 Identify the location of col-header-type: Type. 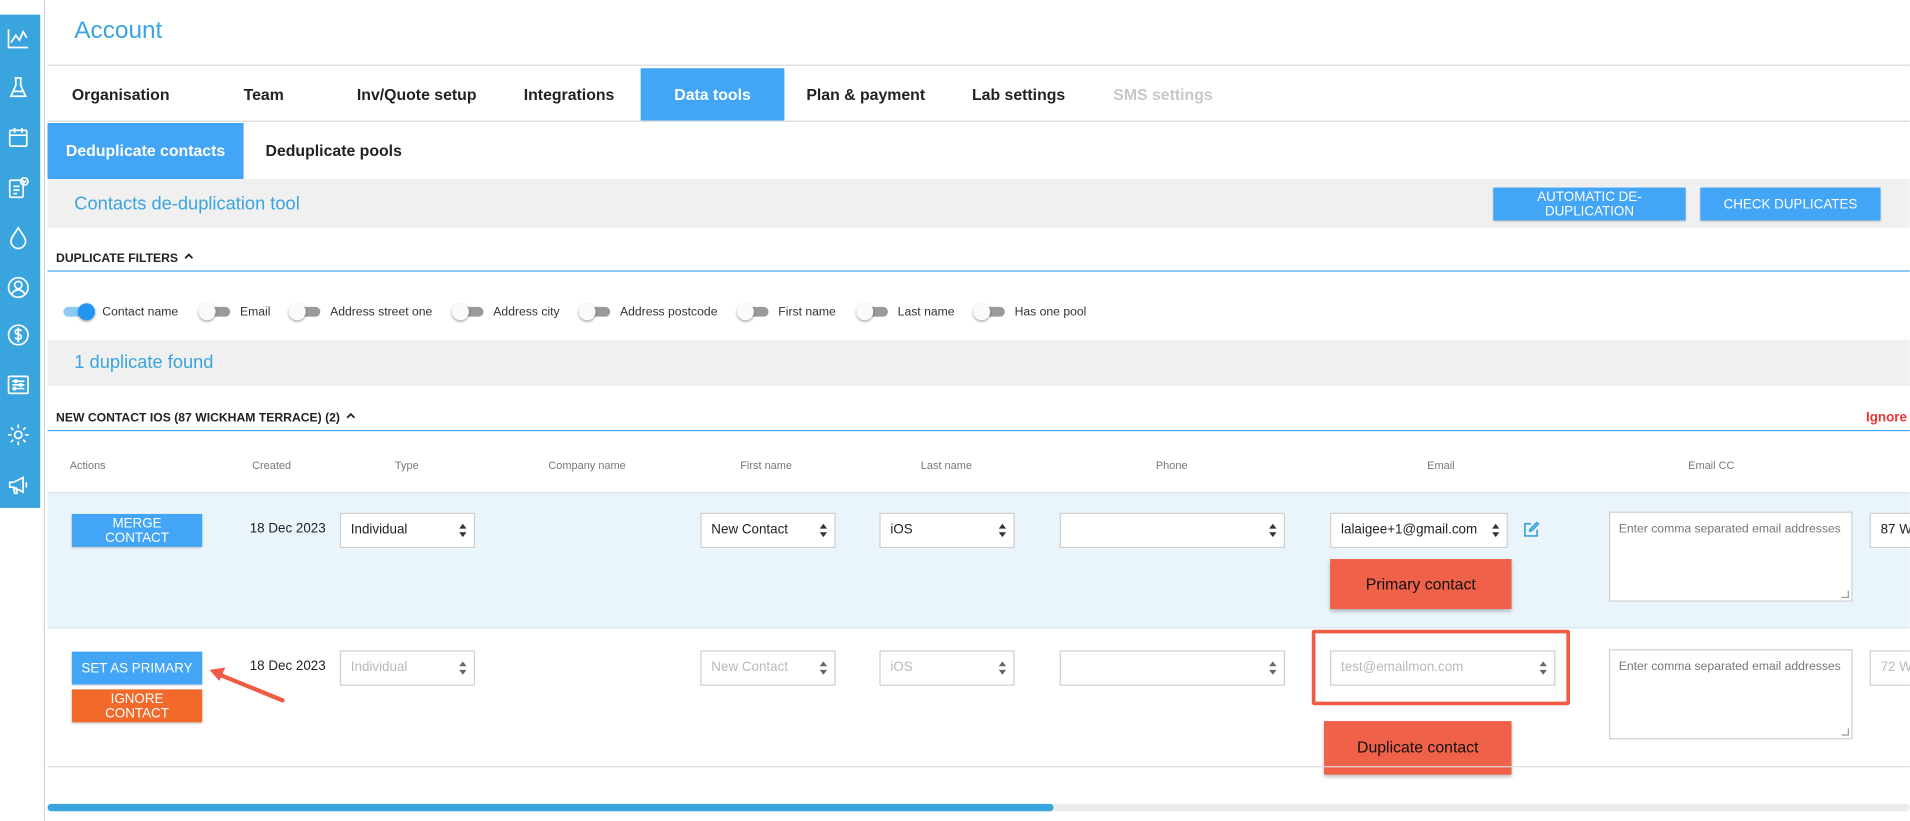
(406, 465).